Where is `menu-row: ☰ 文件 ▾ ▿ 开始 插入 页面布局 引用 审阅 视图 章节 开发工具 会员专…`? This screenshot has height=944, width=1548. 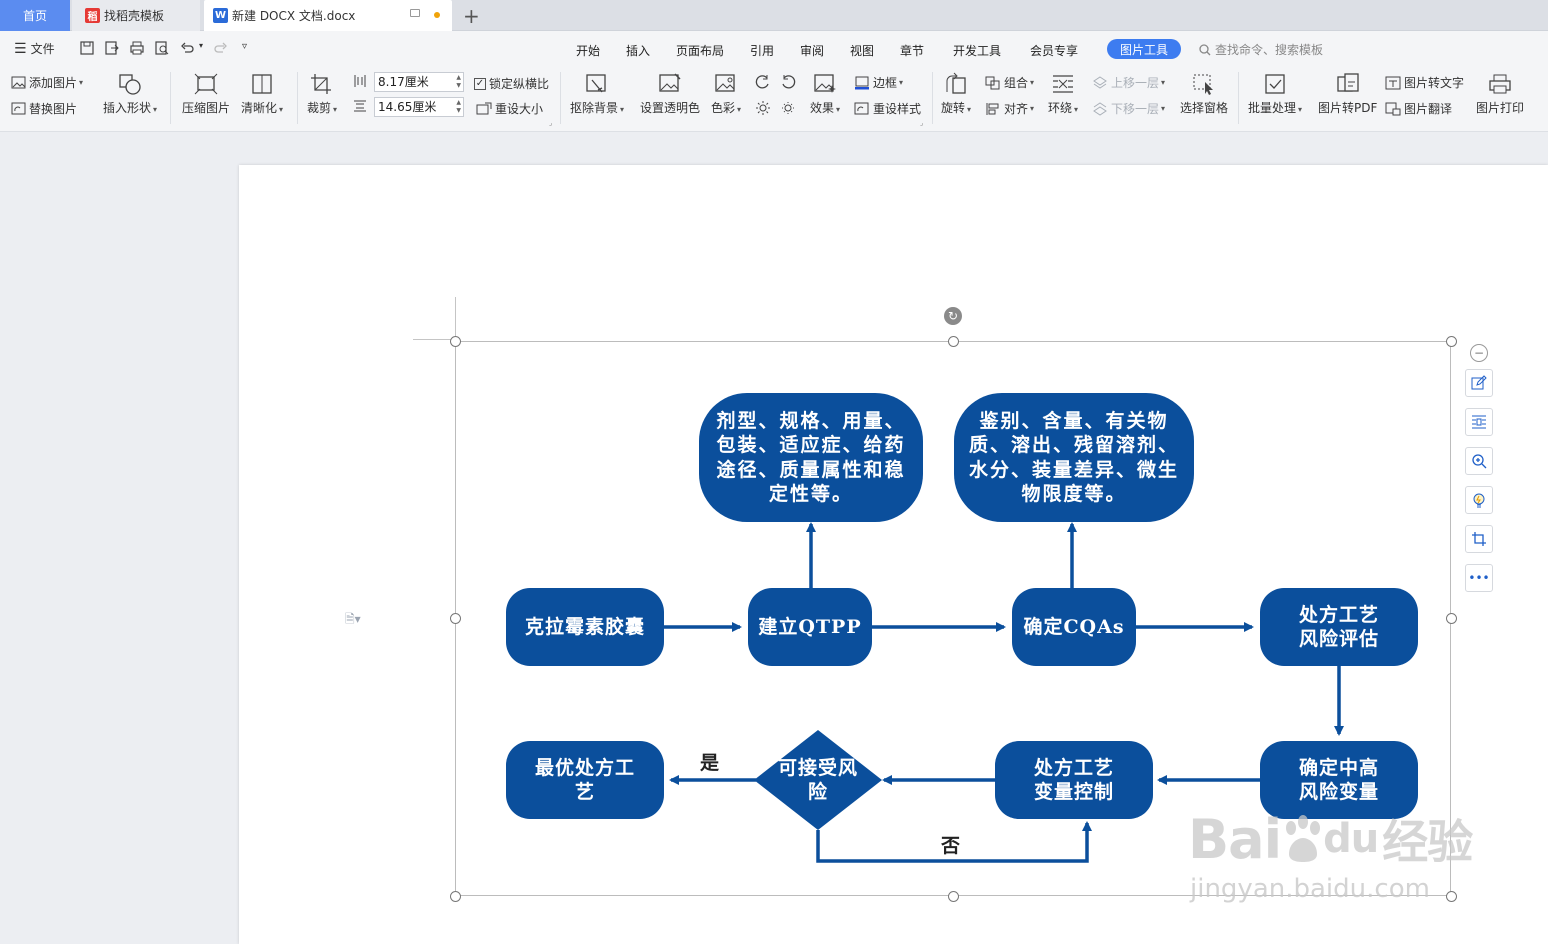 menu-row: ☰ 文件 ▾ ▿ 开始 插入 页面布局 引用 审阅 视图 章节 开发工具 会员专… is located at coordinates (774, 48).